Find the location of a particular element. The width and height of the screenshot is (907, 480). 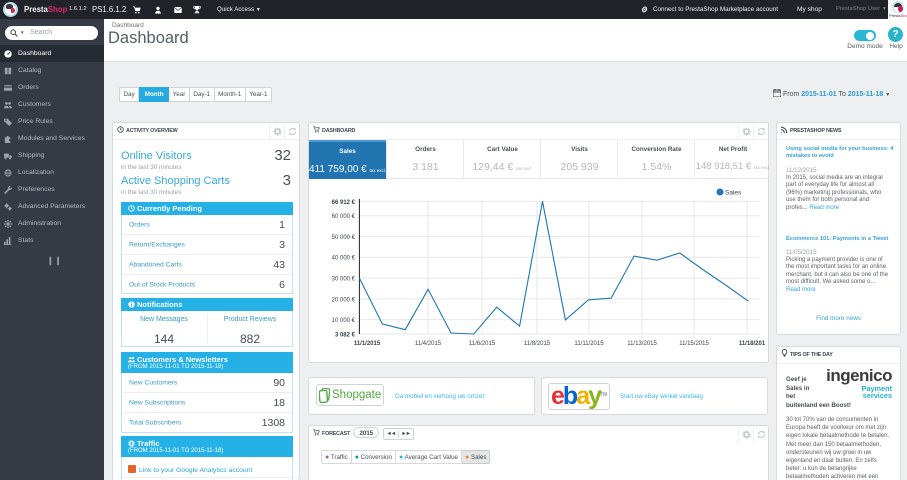

svg-text: 11/8/2015 is located at coordinates (537, 344).